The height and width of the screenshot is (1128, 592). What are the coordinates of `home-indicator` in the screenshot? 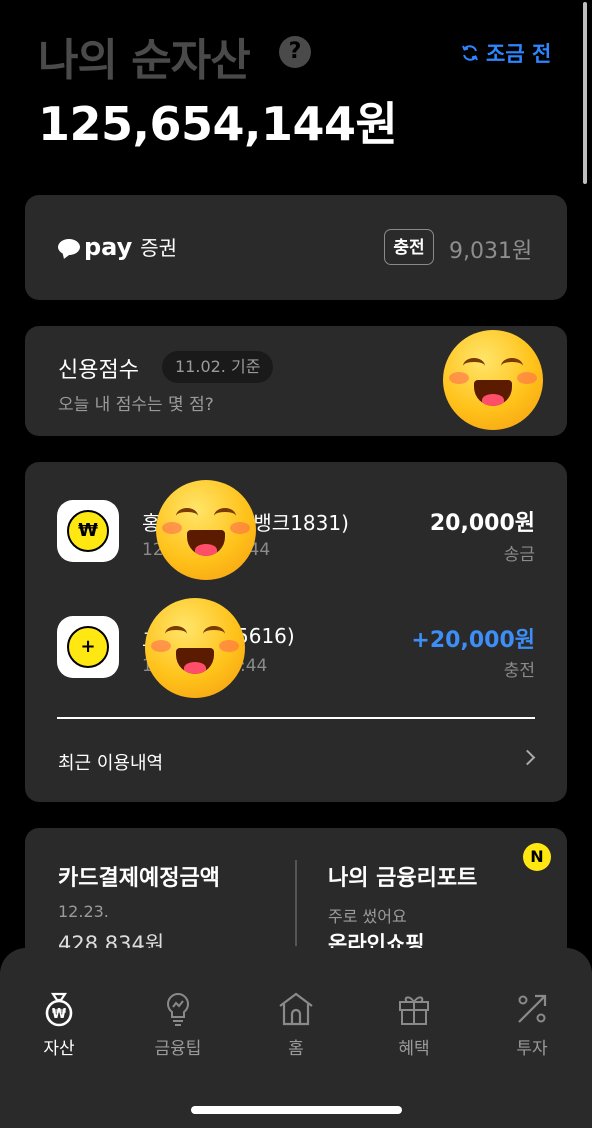 It's located at (296, 1110).